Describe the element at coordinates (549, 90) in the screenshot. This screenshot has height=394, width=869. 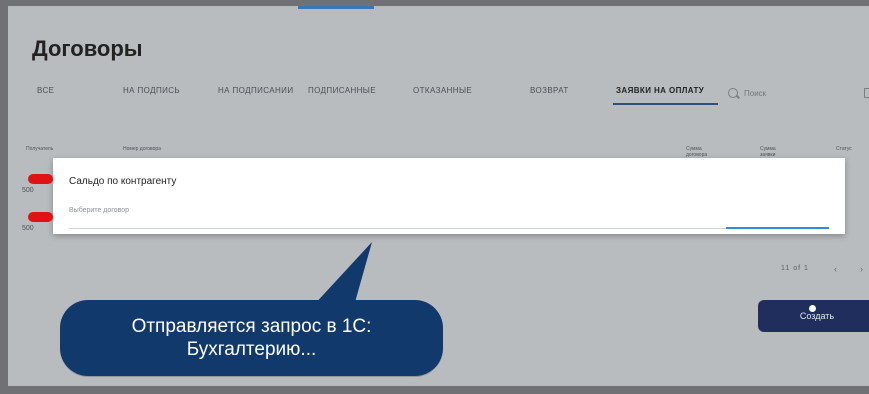
I see `tab-return: возврат` at that location.